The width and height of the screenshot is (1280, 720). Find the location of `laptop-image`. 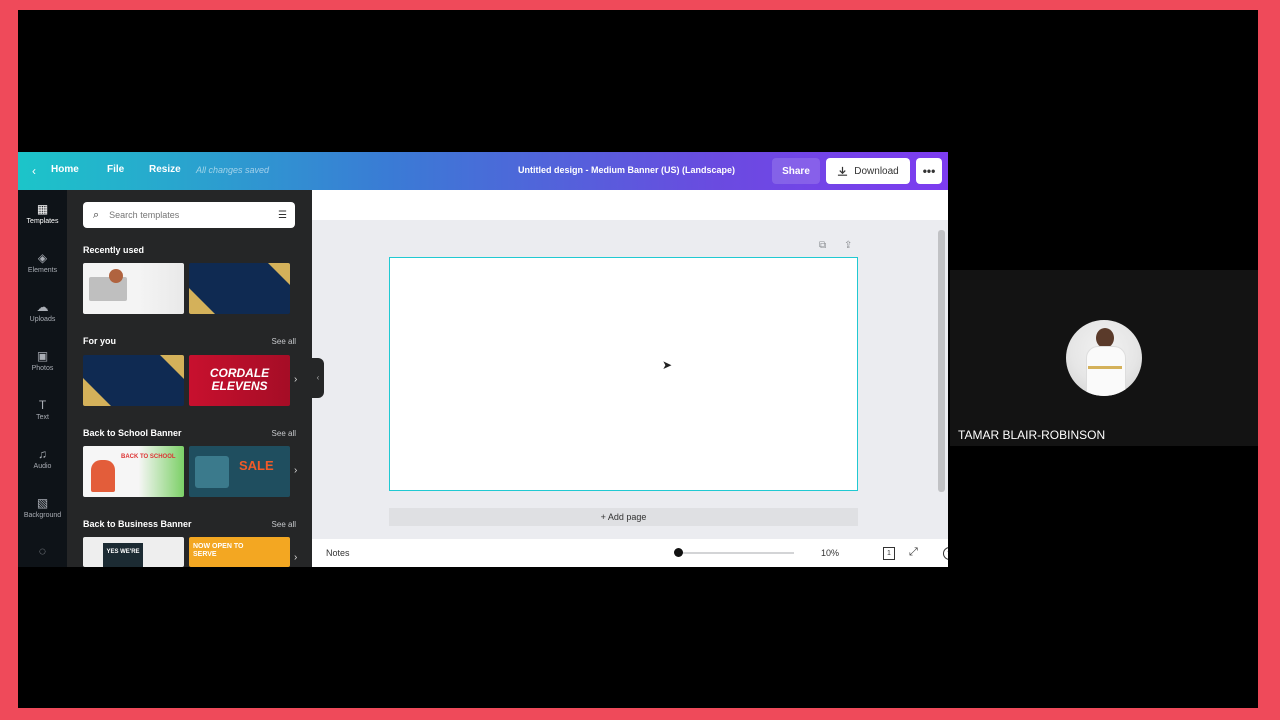

laptop-image is located at coordinates (108, 289).